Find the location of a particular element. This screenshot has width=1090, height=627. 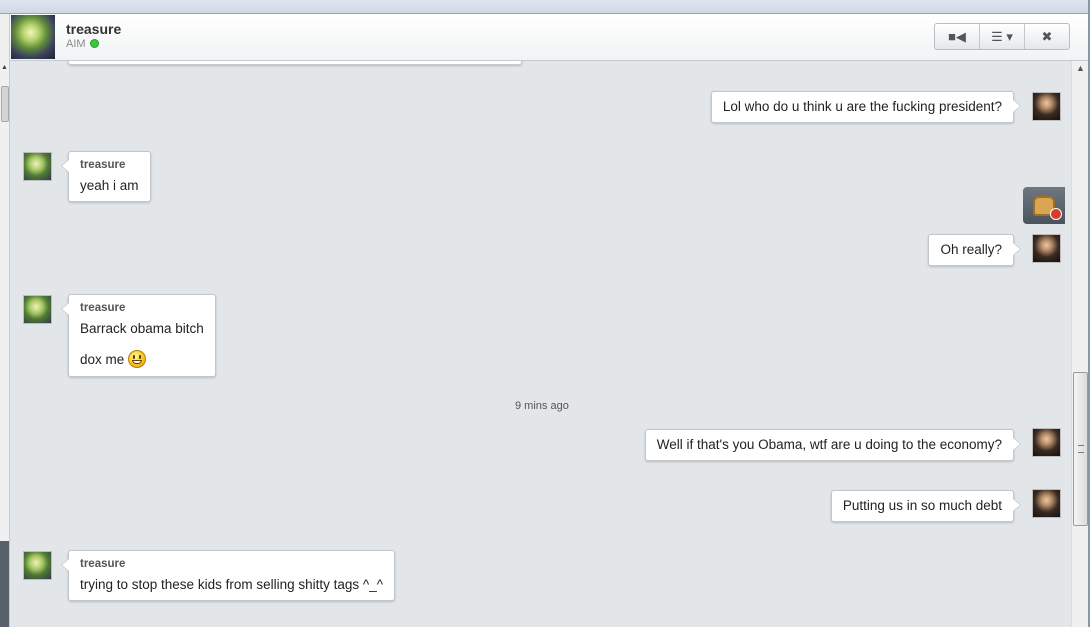

message-text: yeah i am is located at coordinates (109, 185).